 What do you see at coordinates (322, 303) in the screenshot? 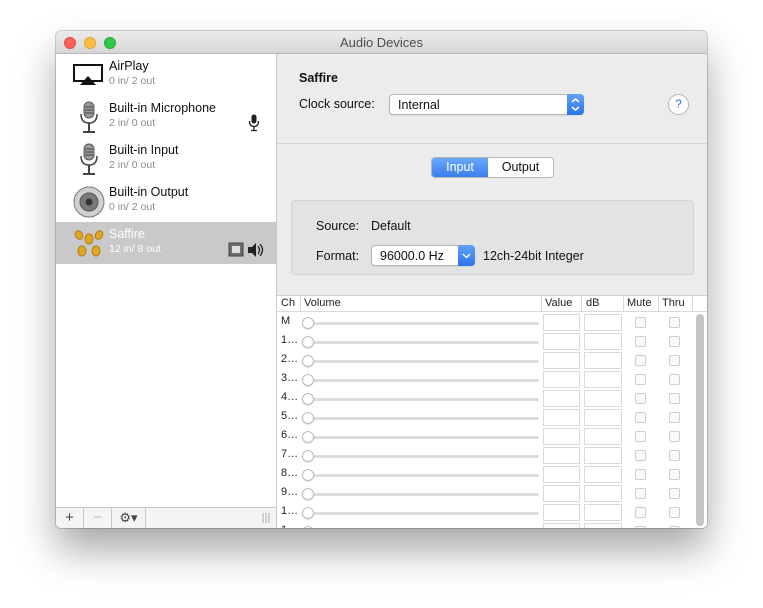
I see `column-header-volume: Volume` at bounding box center [322, 303].